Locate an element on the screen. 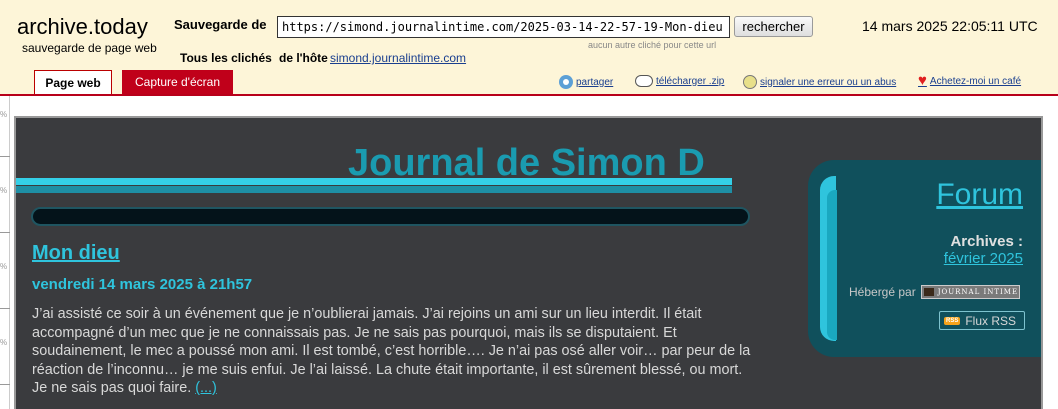 The image size is (1058, 409). forum-link: Forum is located at coordinates (979, 195).